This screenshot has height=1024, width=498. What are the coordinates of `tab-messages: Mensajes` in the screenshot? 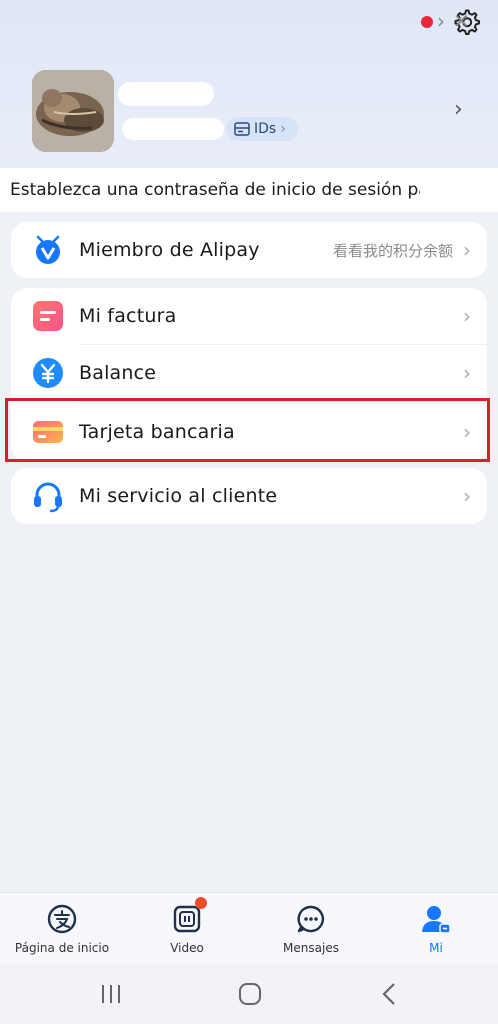 It's located at (311, 929).